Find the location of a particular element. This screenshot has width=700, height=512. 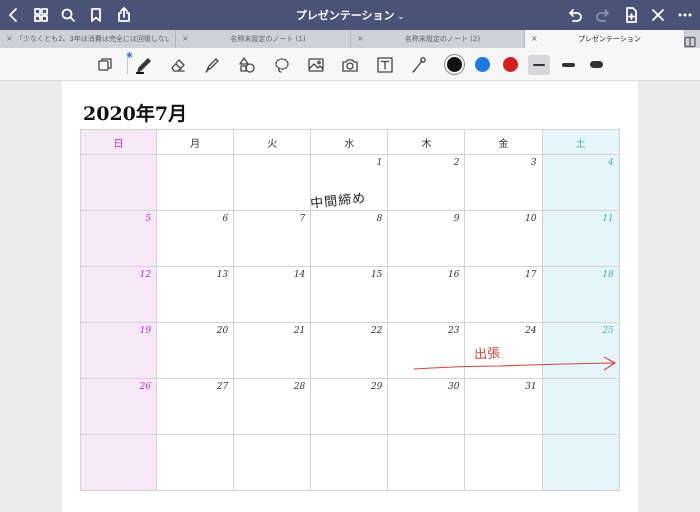

lasso-icon is located at coordinates (282, 65).